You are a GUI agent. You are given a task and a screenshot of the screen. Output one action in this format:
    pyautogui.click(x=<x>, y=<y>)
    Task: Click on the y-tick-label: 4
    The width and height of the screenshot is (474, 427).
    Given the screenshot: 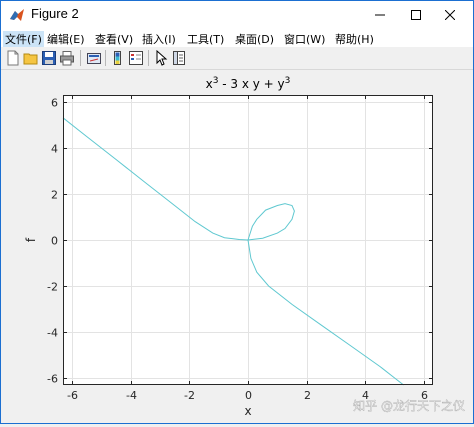 What is the action you would take?
    pyautogui.click(x=54, y=149)
    